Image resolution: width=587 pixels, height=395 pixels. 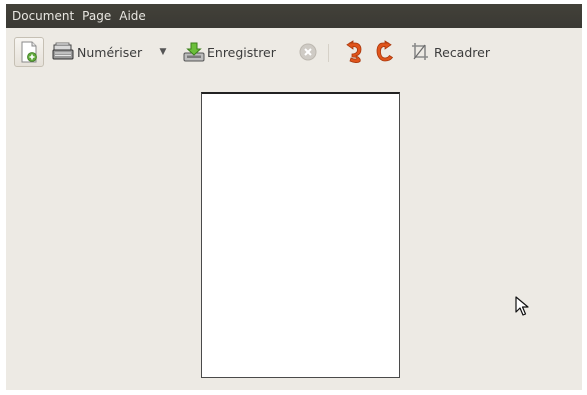 I want to click on chevron-down-icon: ▼, so click(x=163, y=52).